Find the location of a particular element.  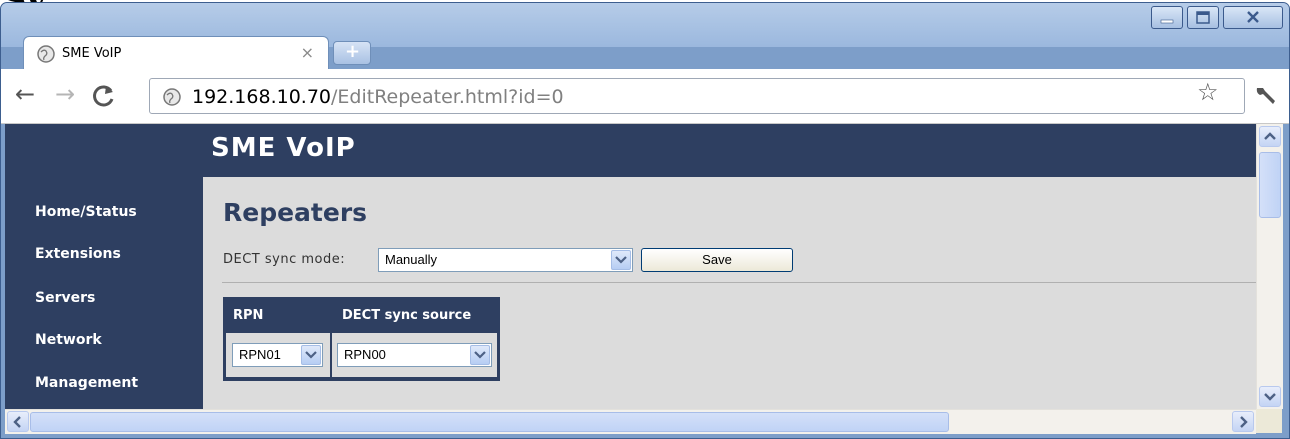

tab-close-icon: × is located at coordinates (307, 52).